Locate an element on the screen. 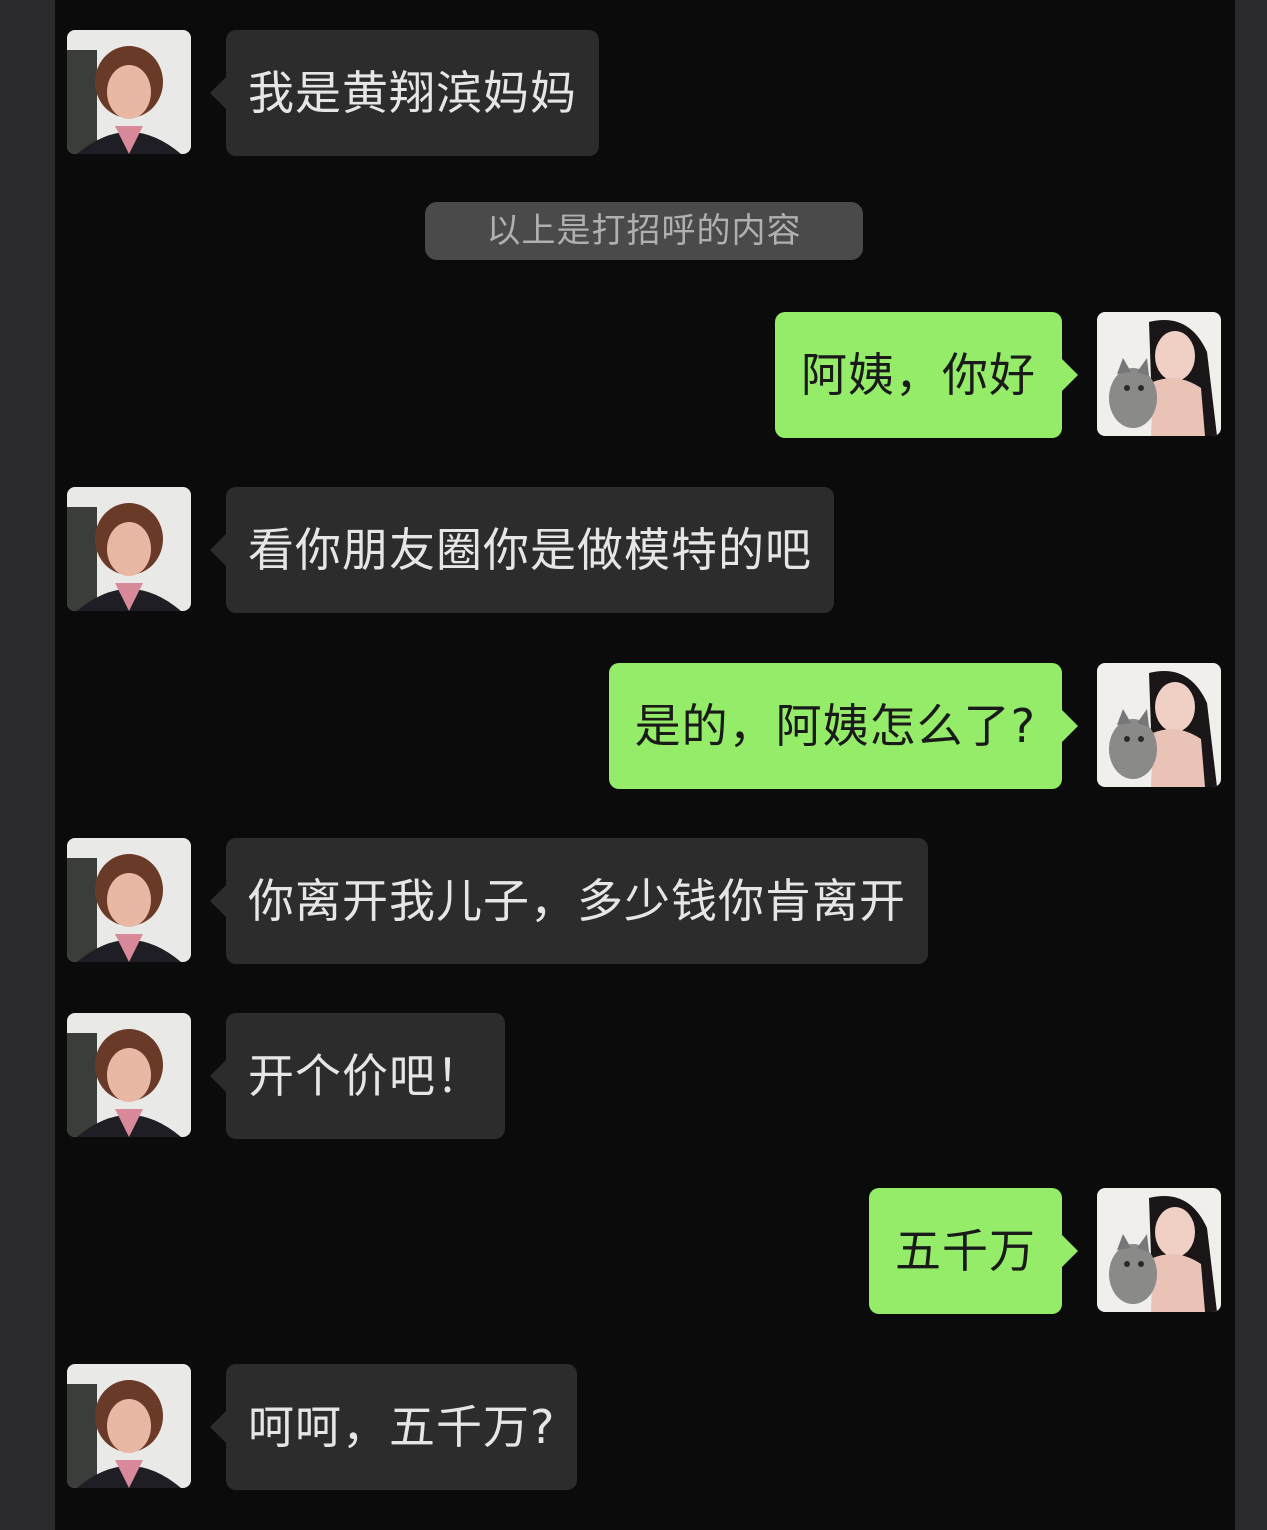 This screenshot has width=1267, height=1530. left-background-strip is located at coordinates (27, 765).